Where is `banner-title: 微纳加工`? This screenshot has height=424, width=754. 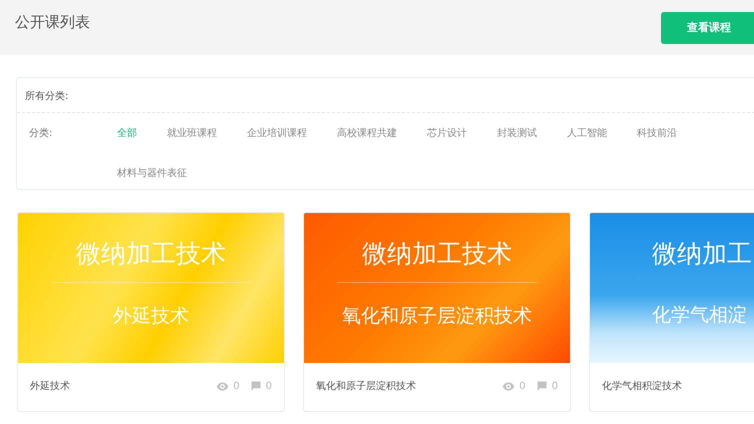 banner-title: 微纳加工 is located at coordinates (702, 254).